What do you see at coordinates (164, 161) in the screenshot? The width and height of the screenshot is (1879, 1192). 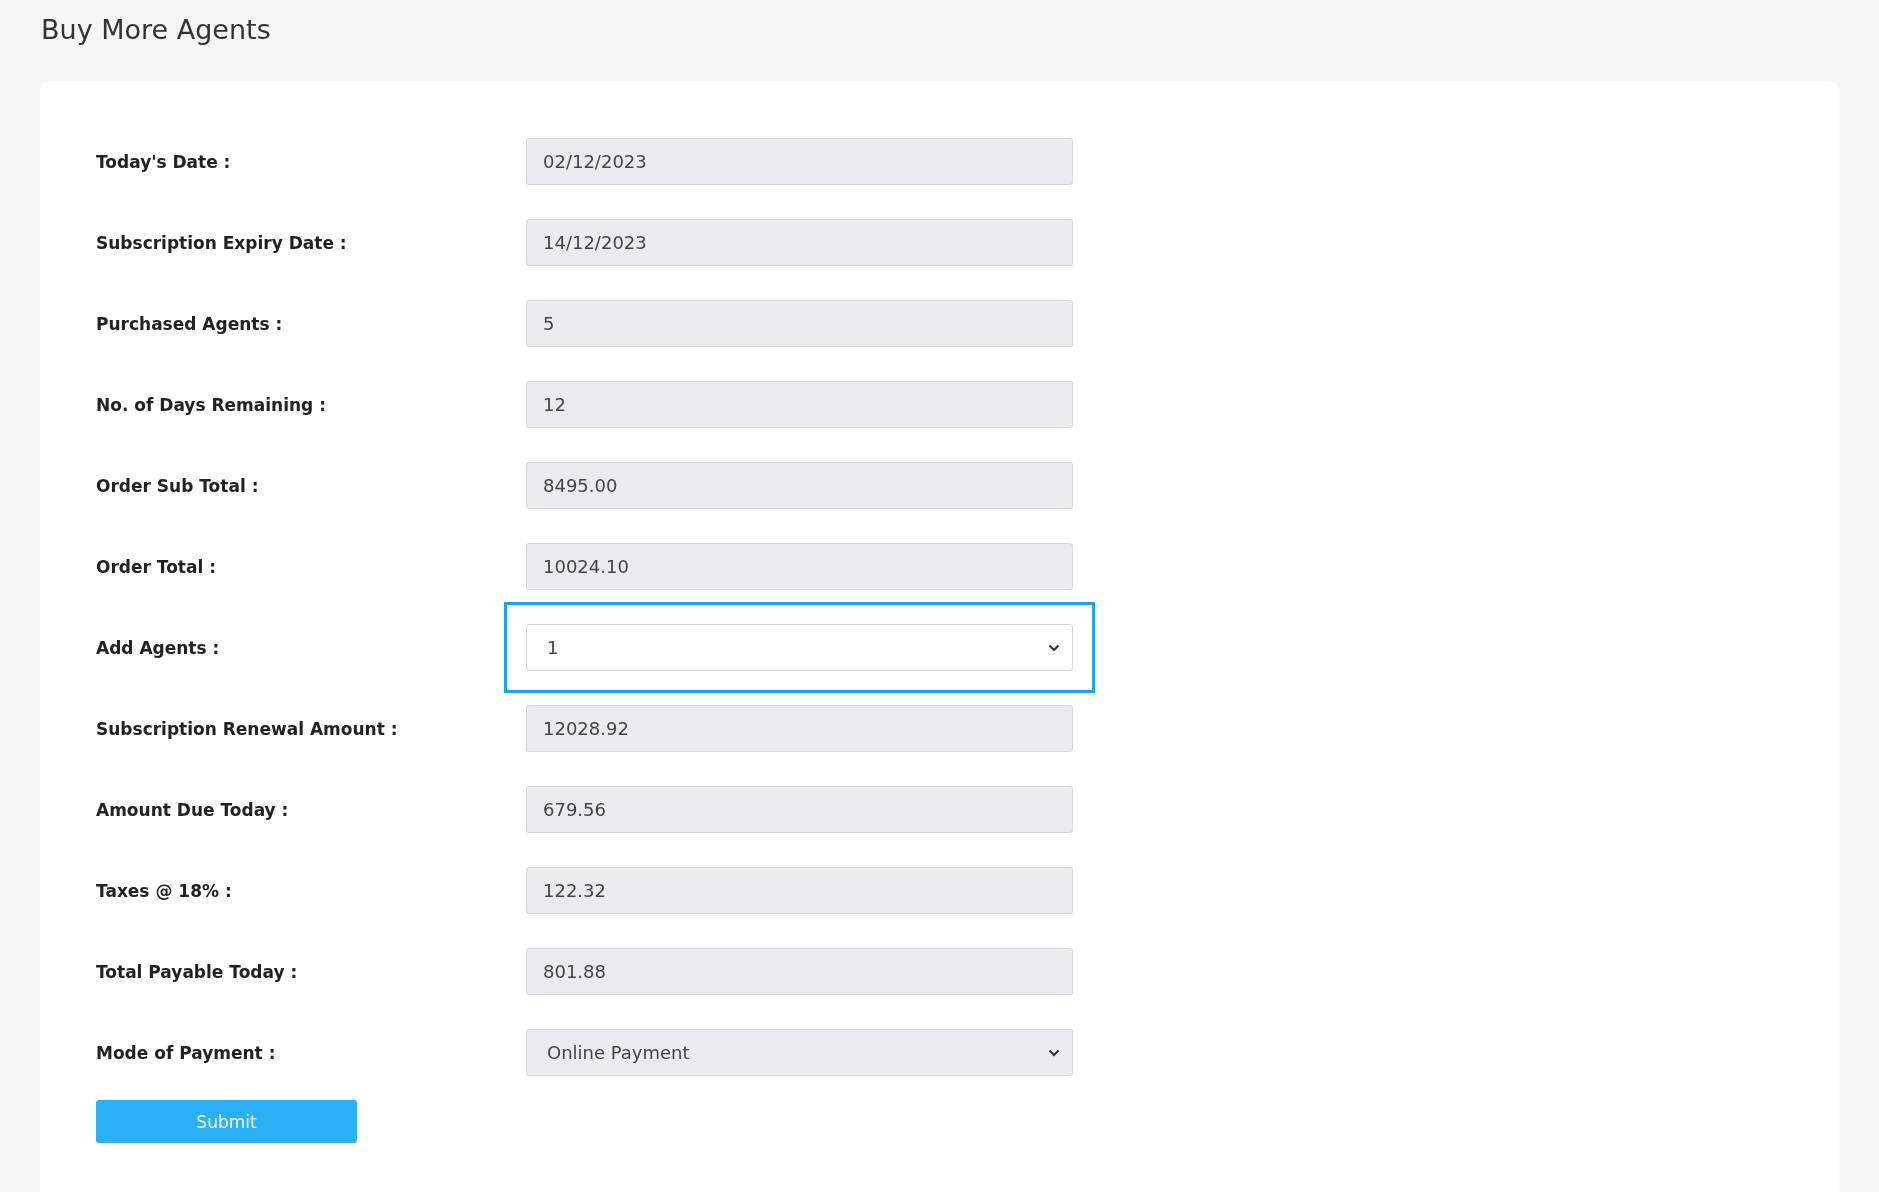 I see `field-label: Today's Date :` at bounding box center [164, 161].